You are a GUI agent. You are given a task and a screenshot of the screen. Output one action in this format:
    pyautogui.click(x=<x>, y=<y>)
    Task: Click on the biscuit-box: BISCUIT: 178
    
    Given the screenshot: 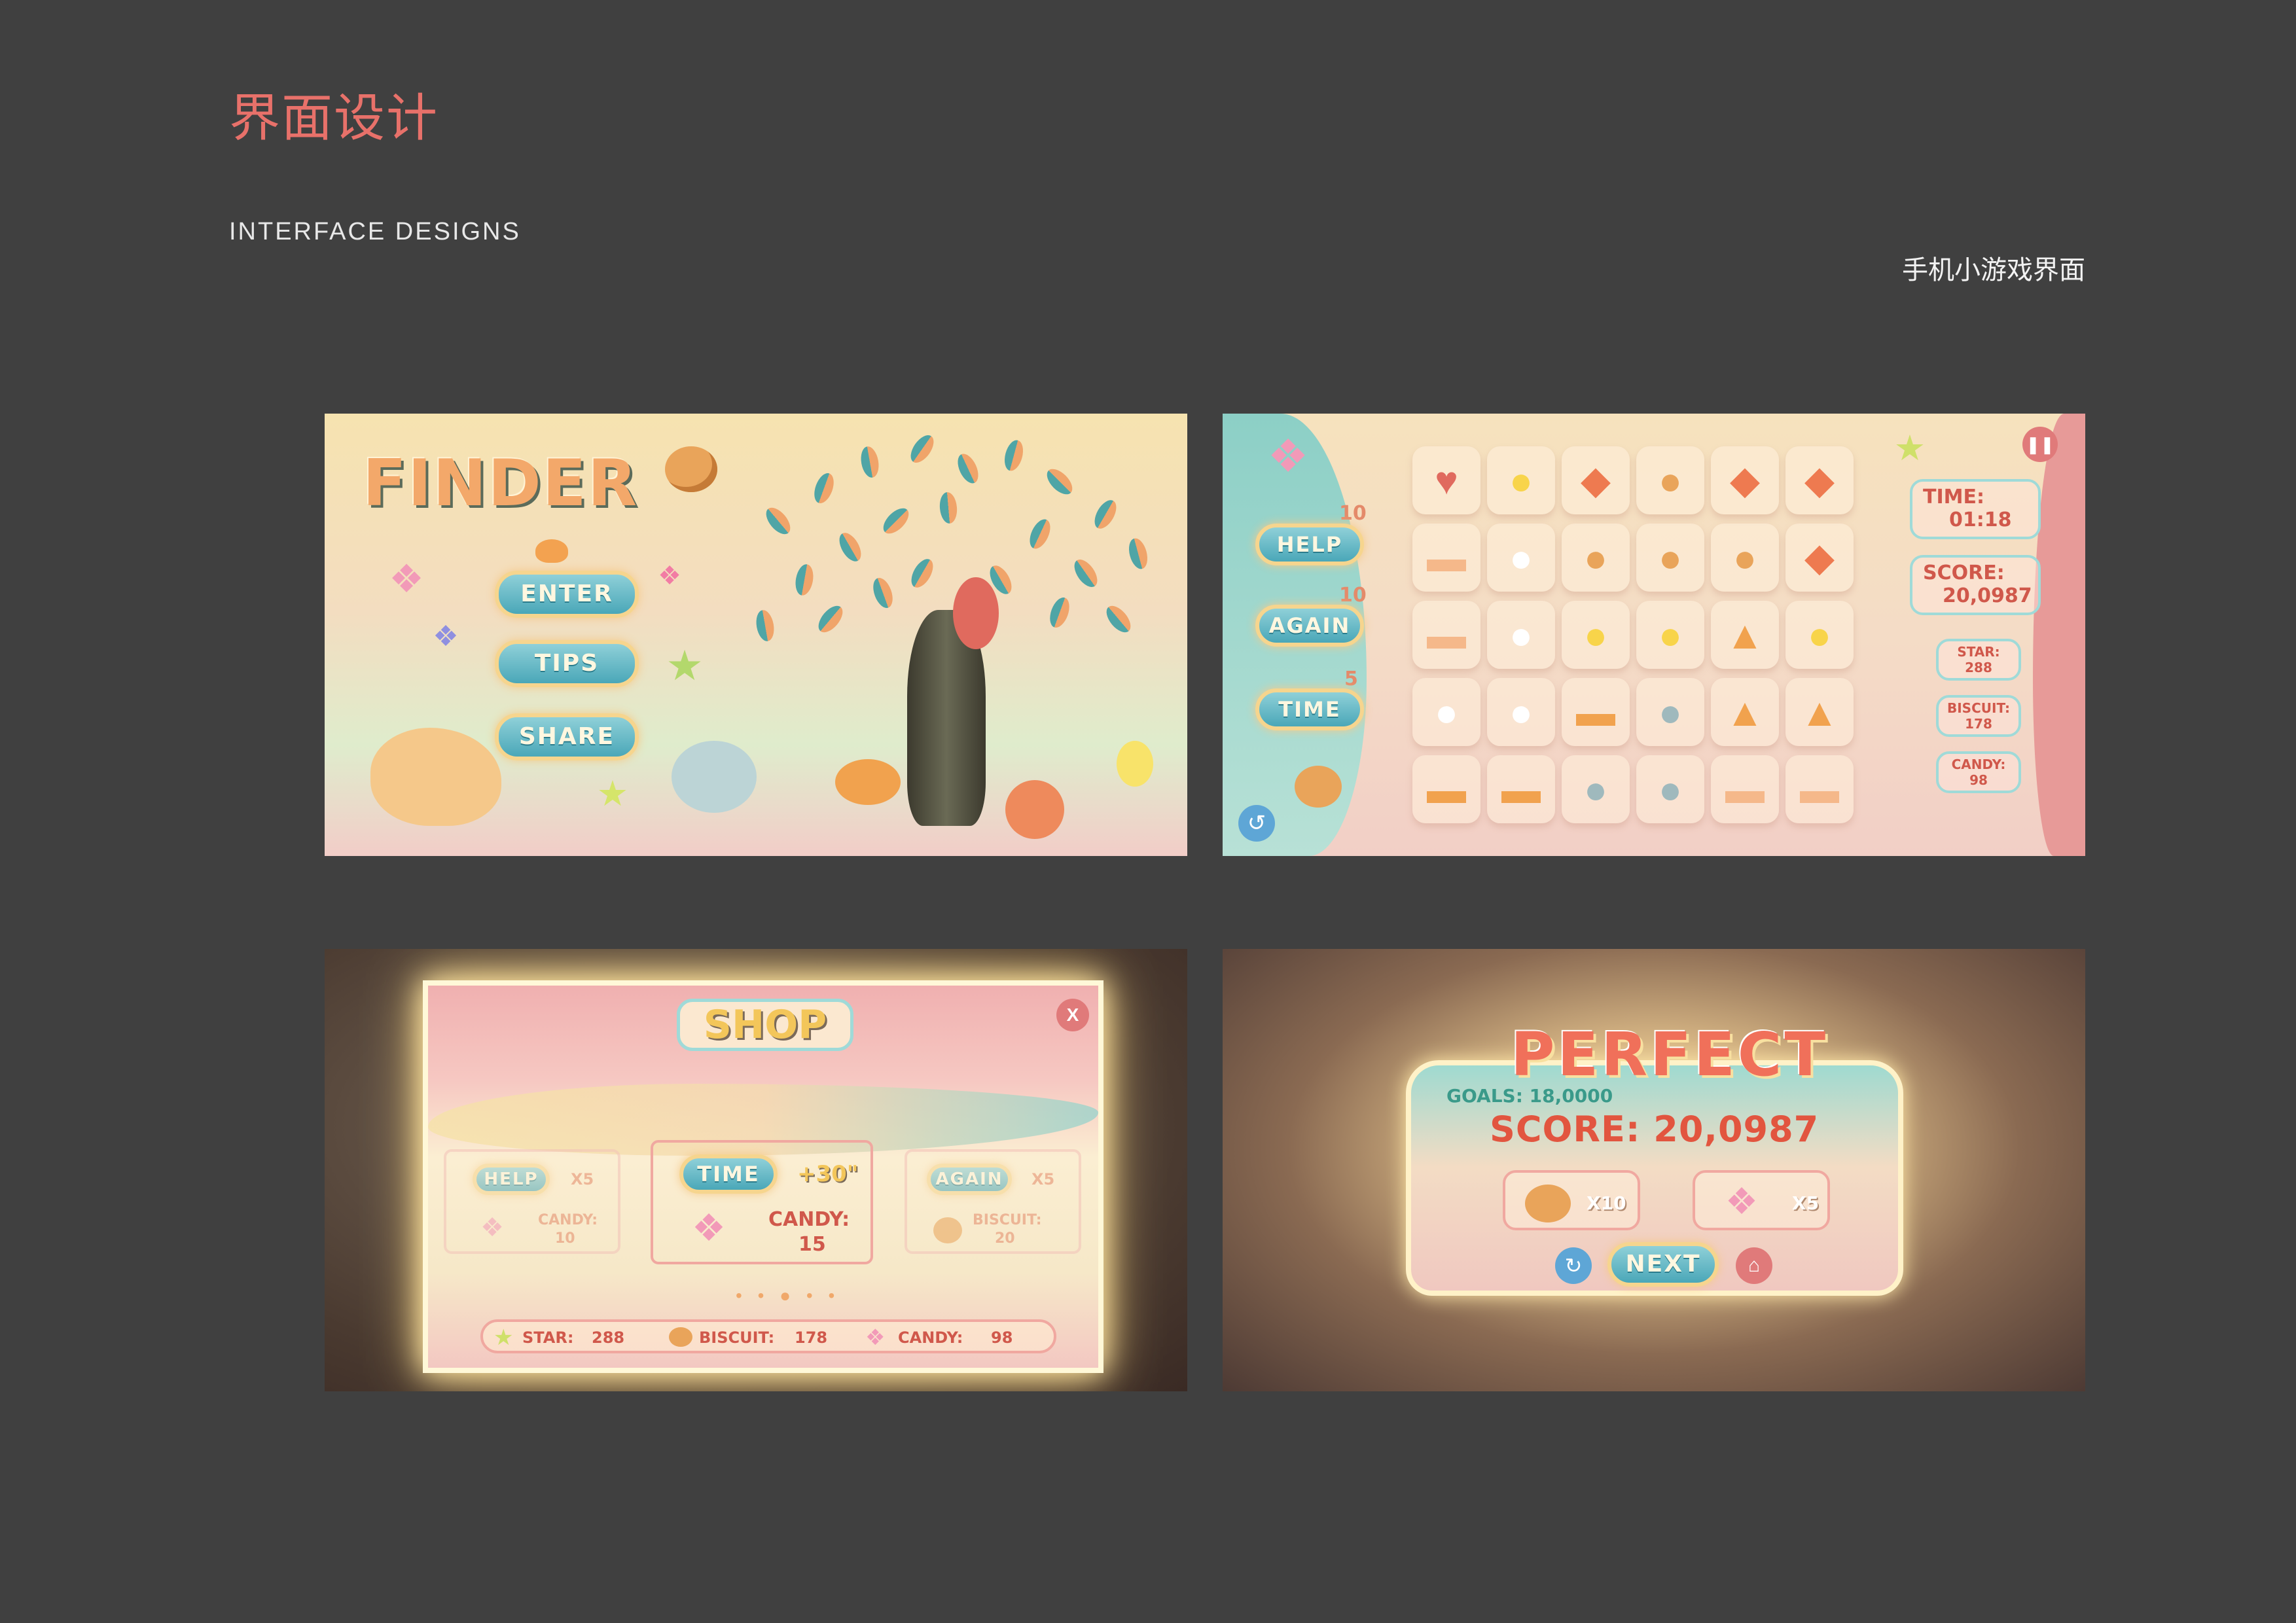 What is the action you would take?
    pyautogui.click(x=1978, y=716)
    